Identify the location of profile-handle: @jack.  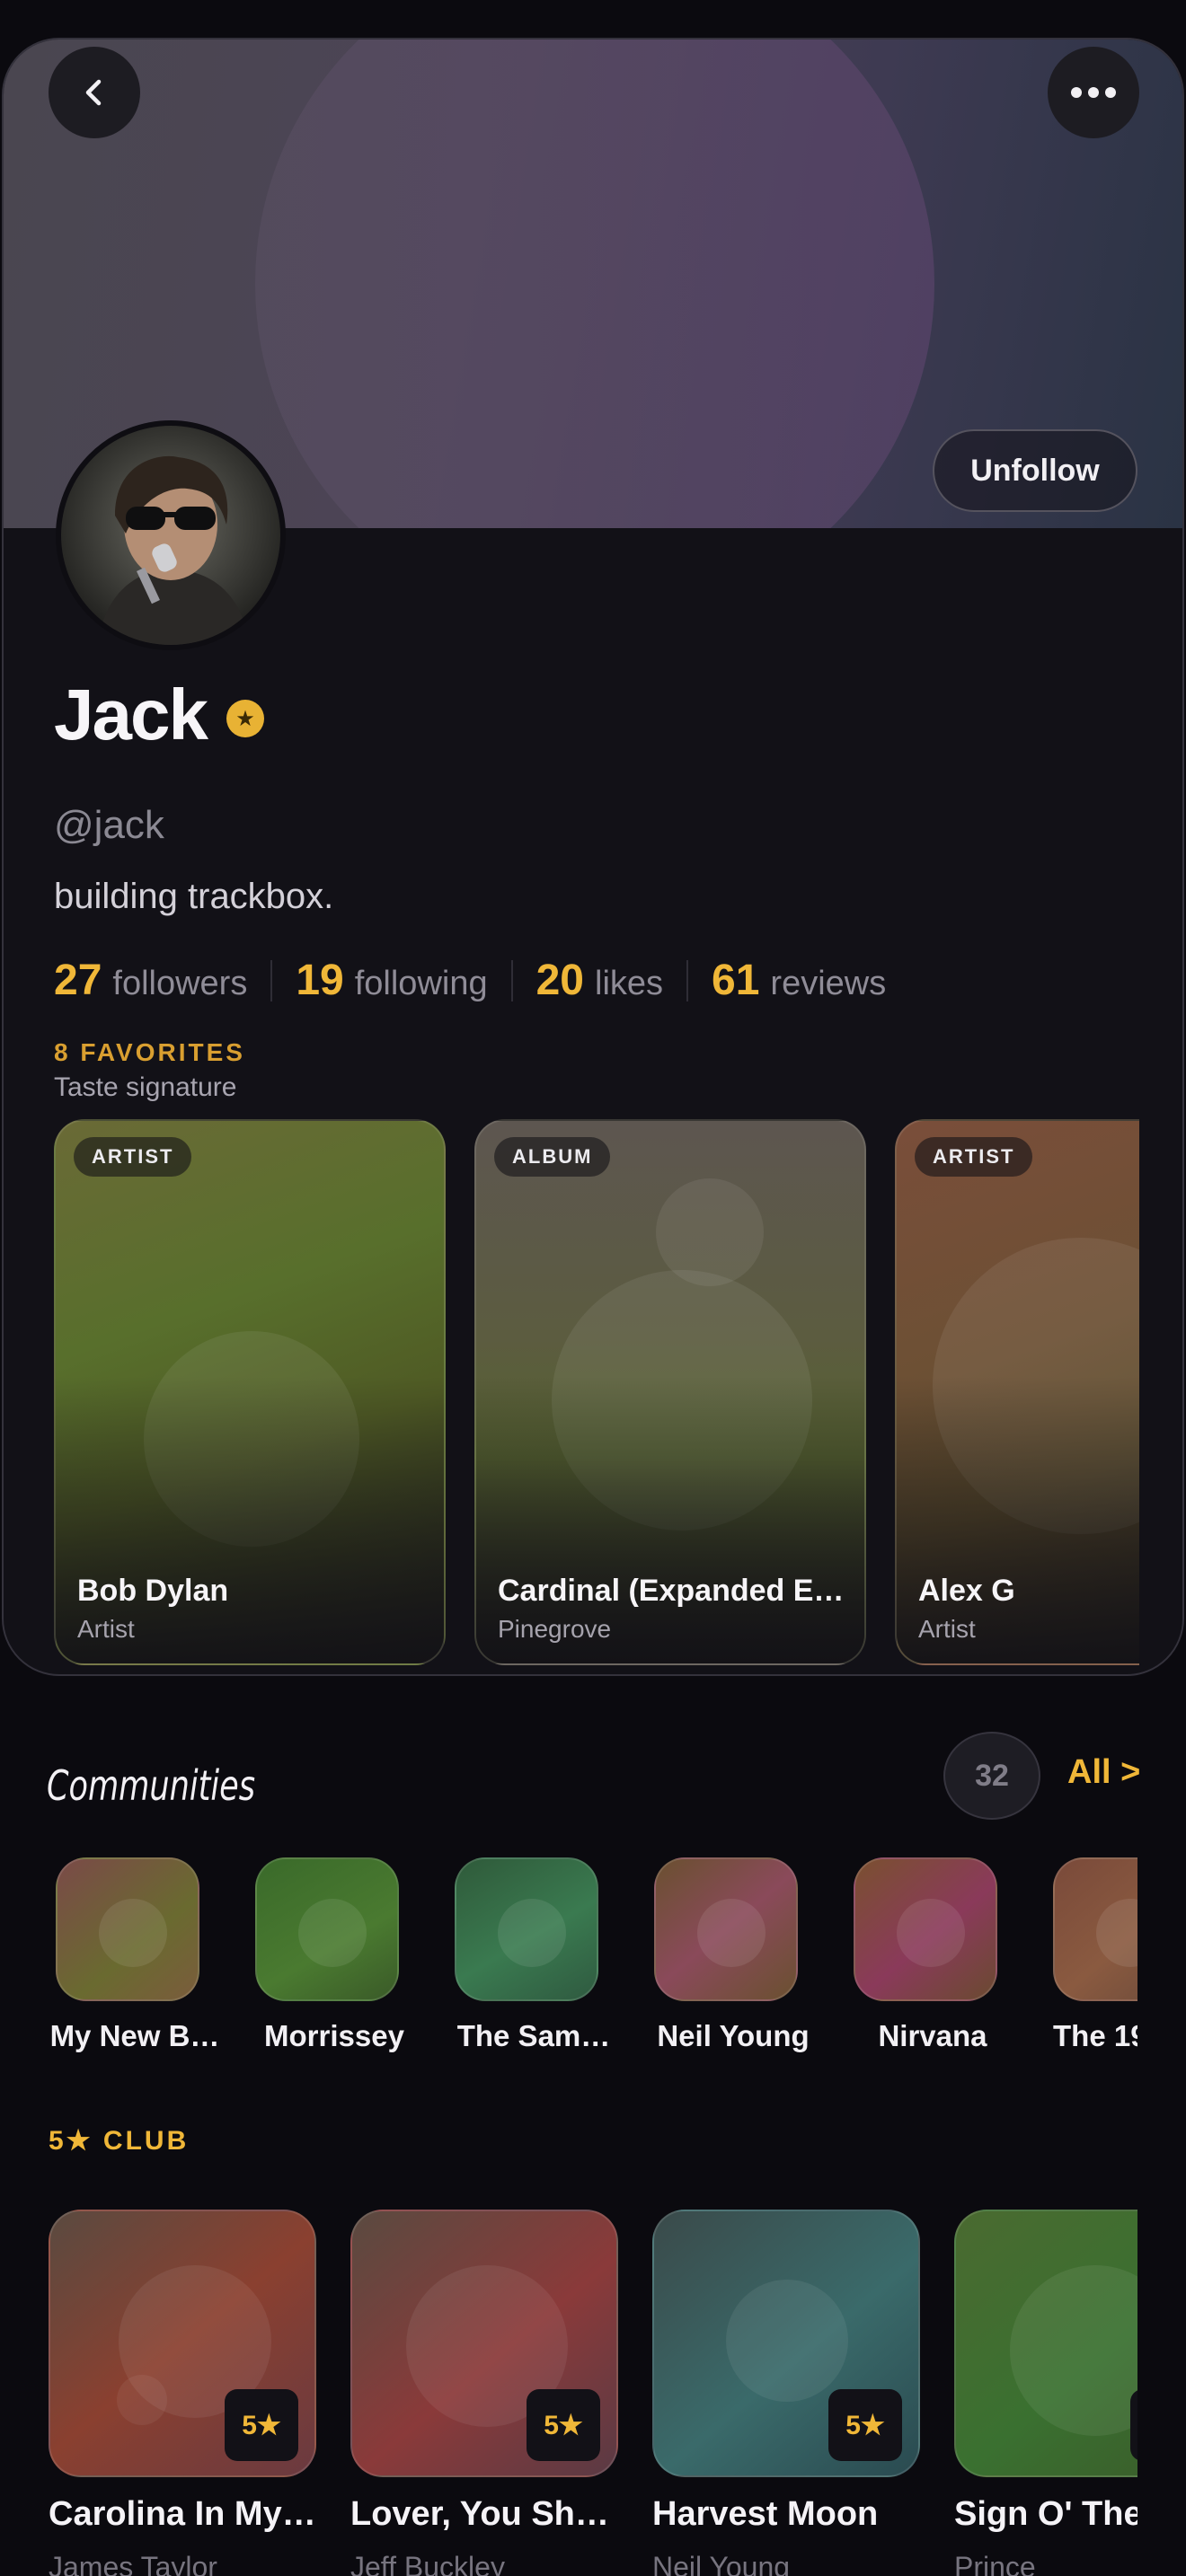
(109, 825).